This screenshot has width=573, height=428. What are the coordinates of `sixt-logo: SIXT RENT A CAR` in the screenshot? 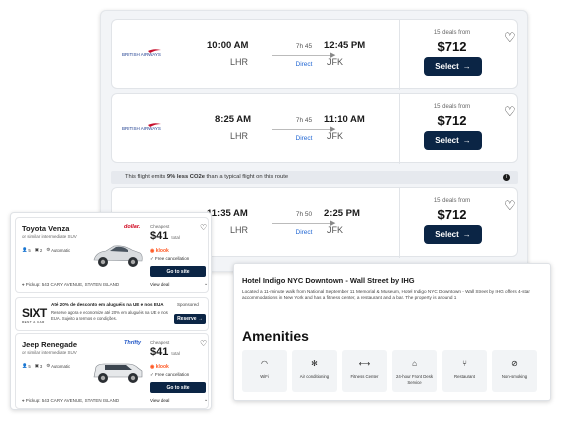 It's located at (34, 315).